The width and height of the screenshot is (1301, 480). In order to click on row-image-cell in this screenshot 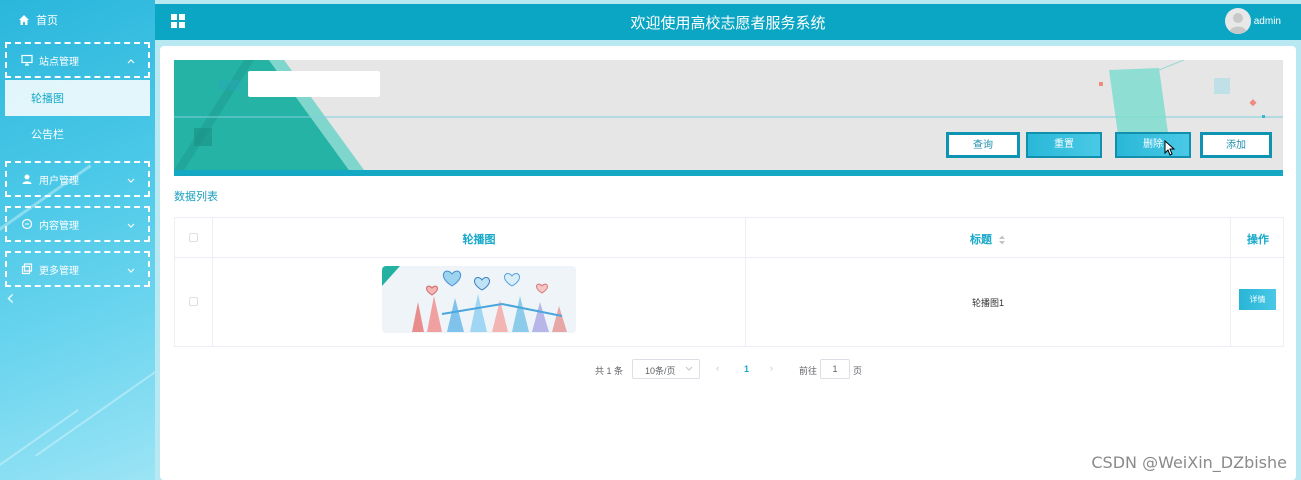, I will do `click(479, 302)`.